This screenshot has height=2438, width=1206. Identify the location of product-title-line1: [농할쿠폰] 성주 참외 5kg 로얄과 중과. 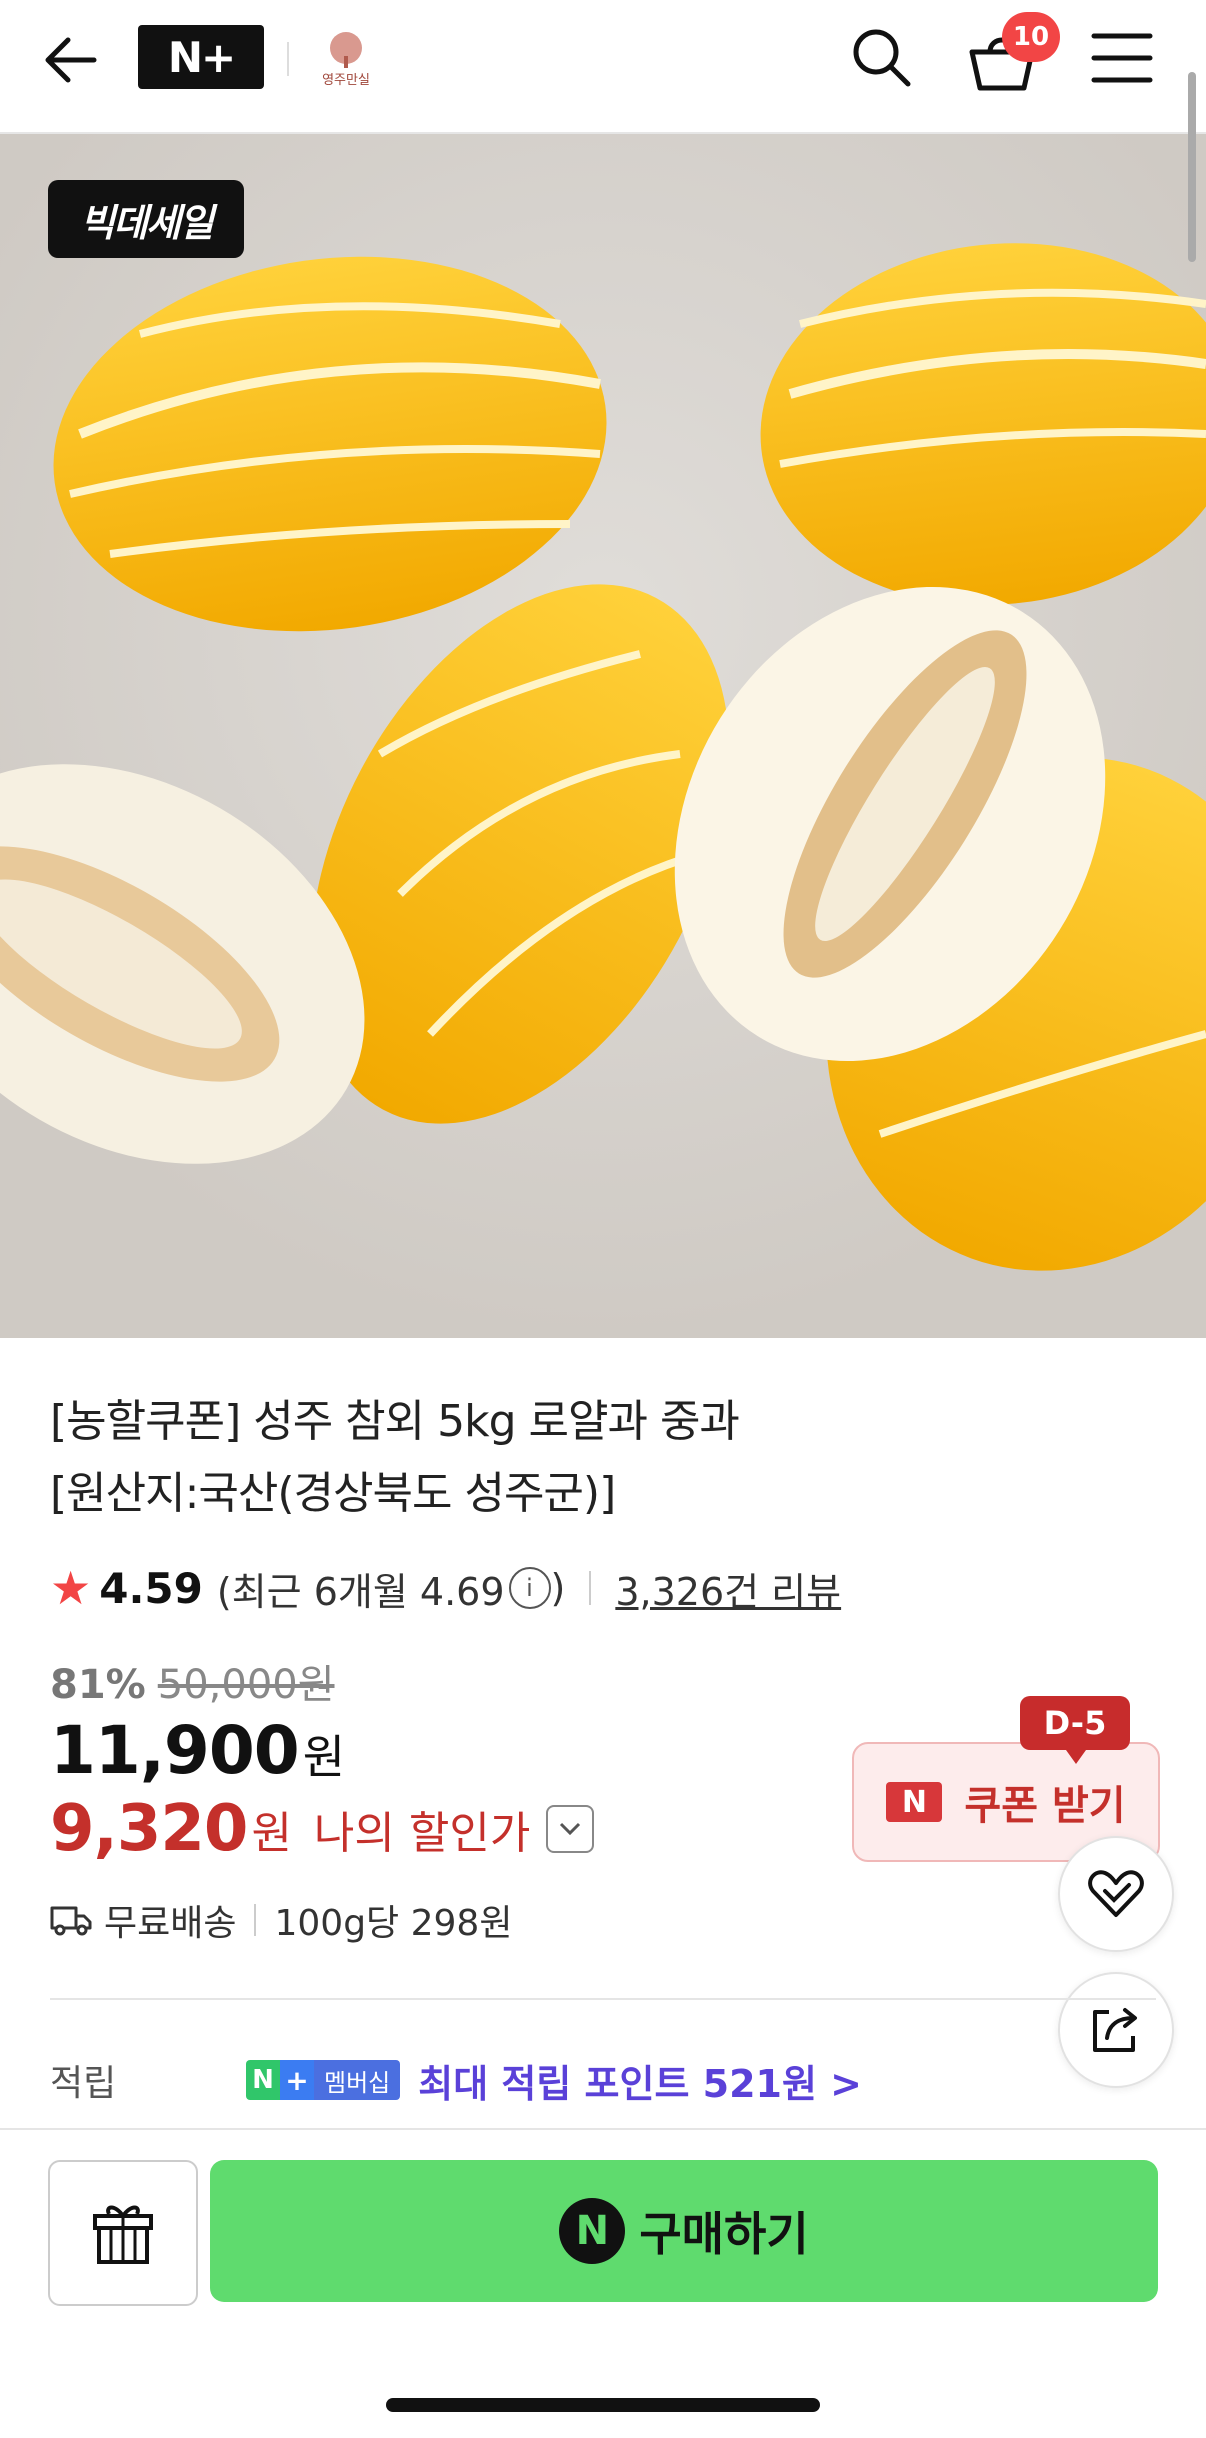
(395, 1421).